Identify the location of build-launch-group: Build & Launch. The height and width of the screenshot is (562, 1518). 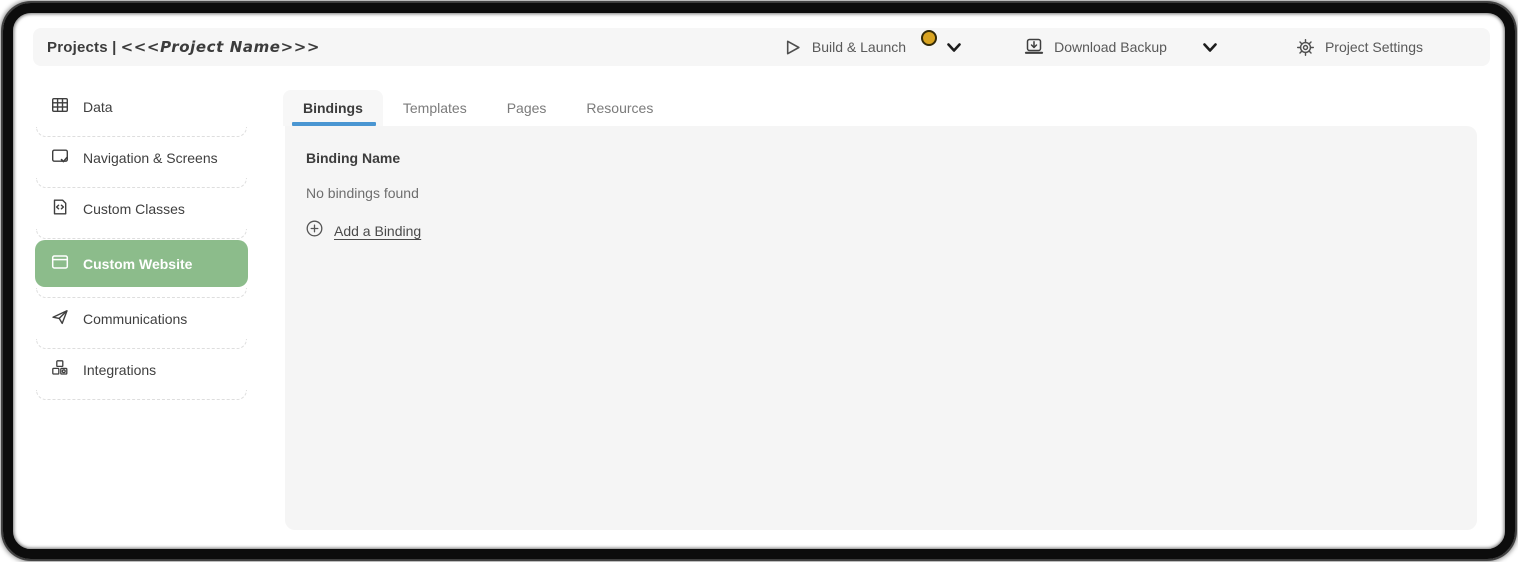
(873, 43).